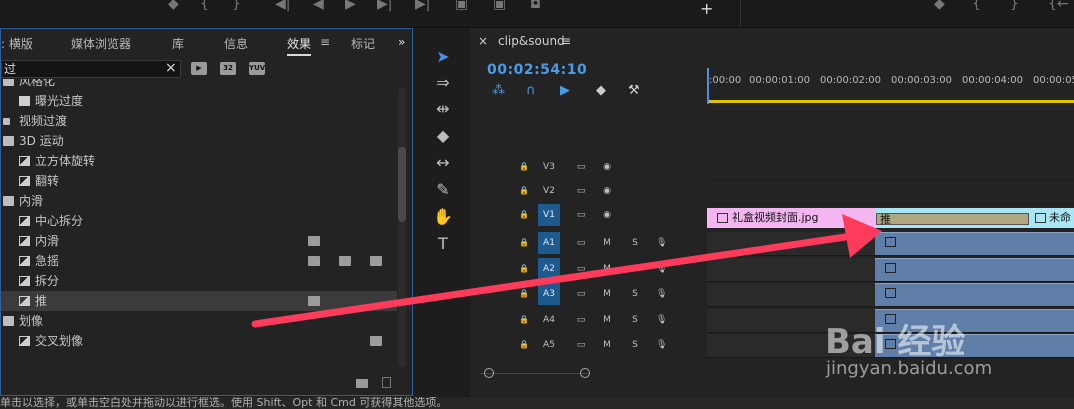 The height and width of the screenshot is (409, 1074). Describe the element at coordinates (178, 43) in the screenshot. I see `tab-library: 库` at that location.